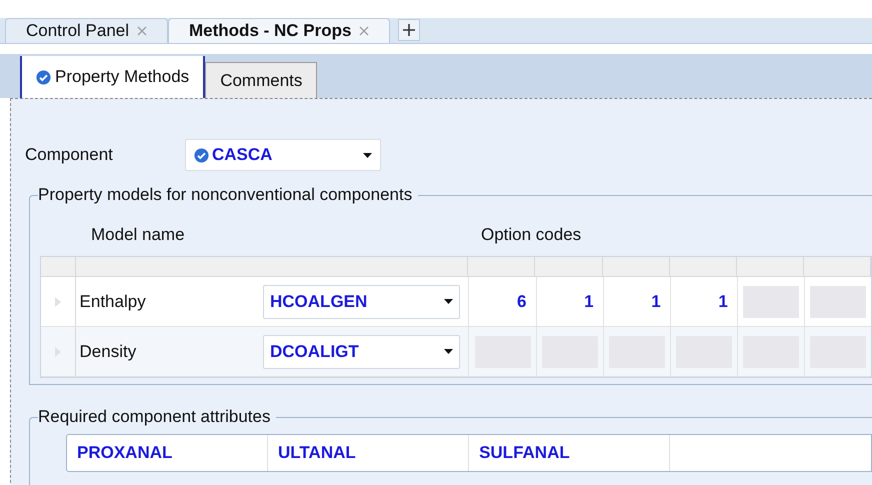 The image size is (872, 485). Describe the element at coordinates (112, 301) in the screenshot. I see `table-cell-text: Enthalpy` at that location.